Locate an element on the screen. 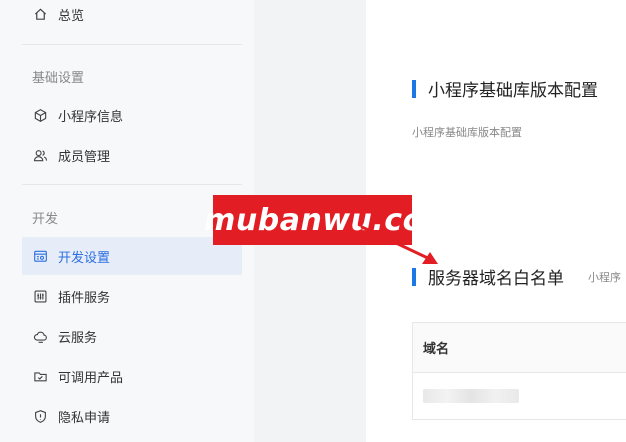 The width and height of the screenshot is (626, 442). sidebar-item-privacy: 隐私申请 is located at coordinates (132, 416).